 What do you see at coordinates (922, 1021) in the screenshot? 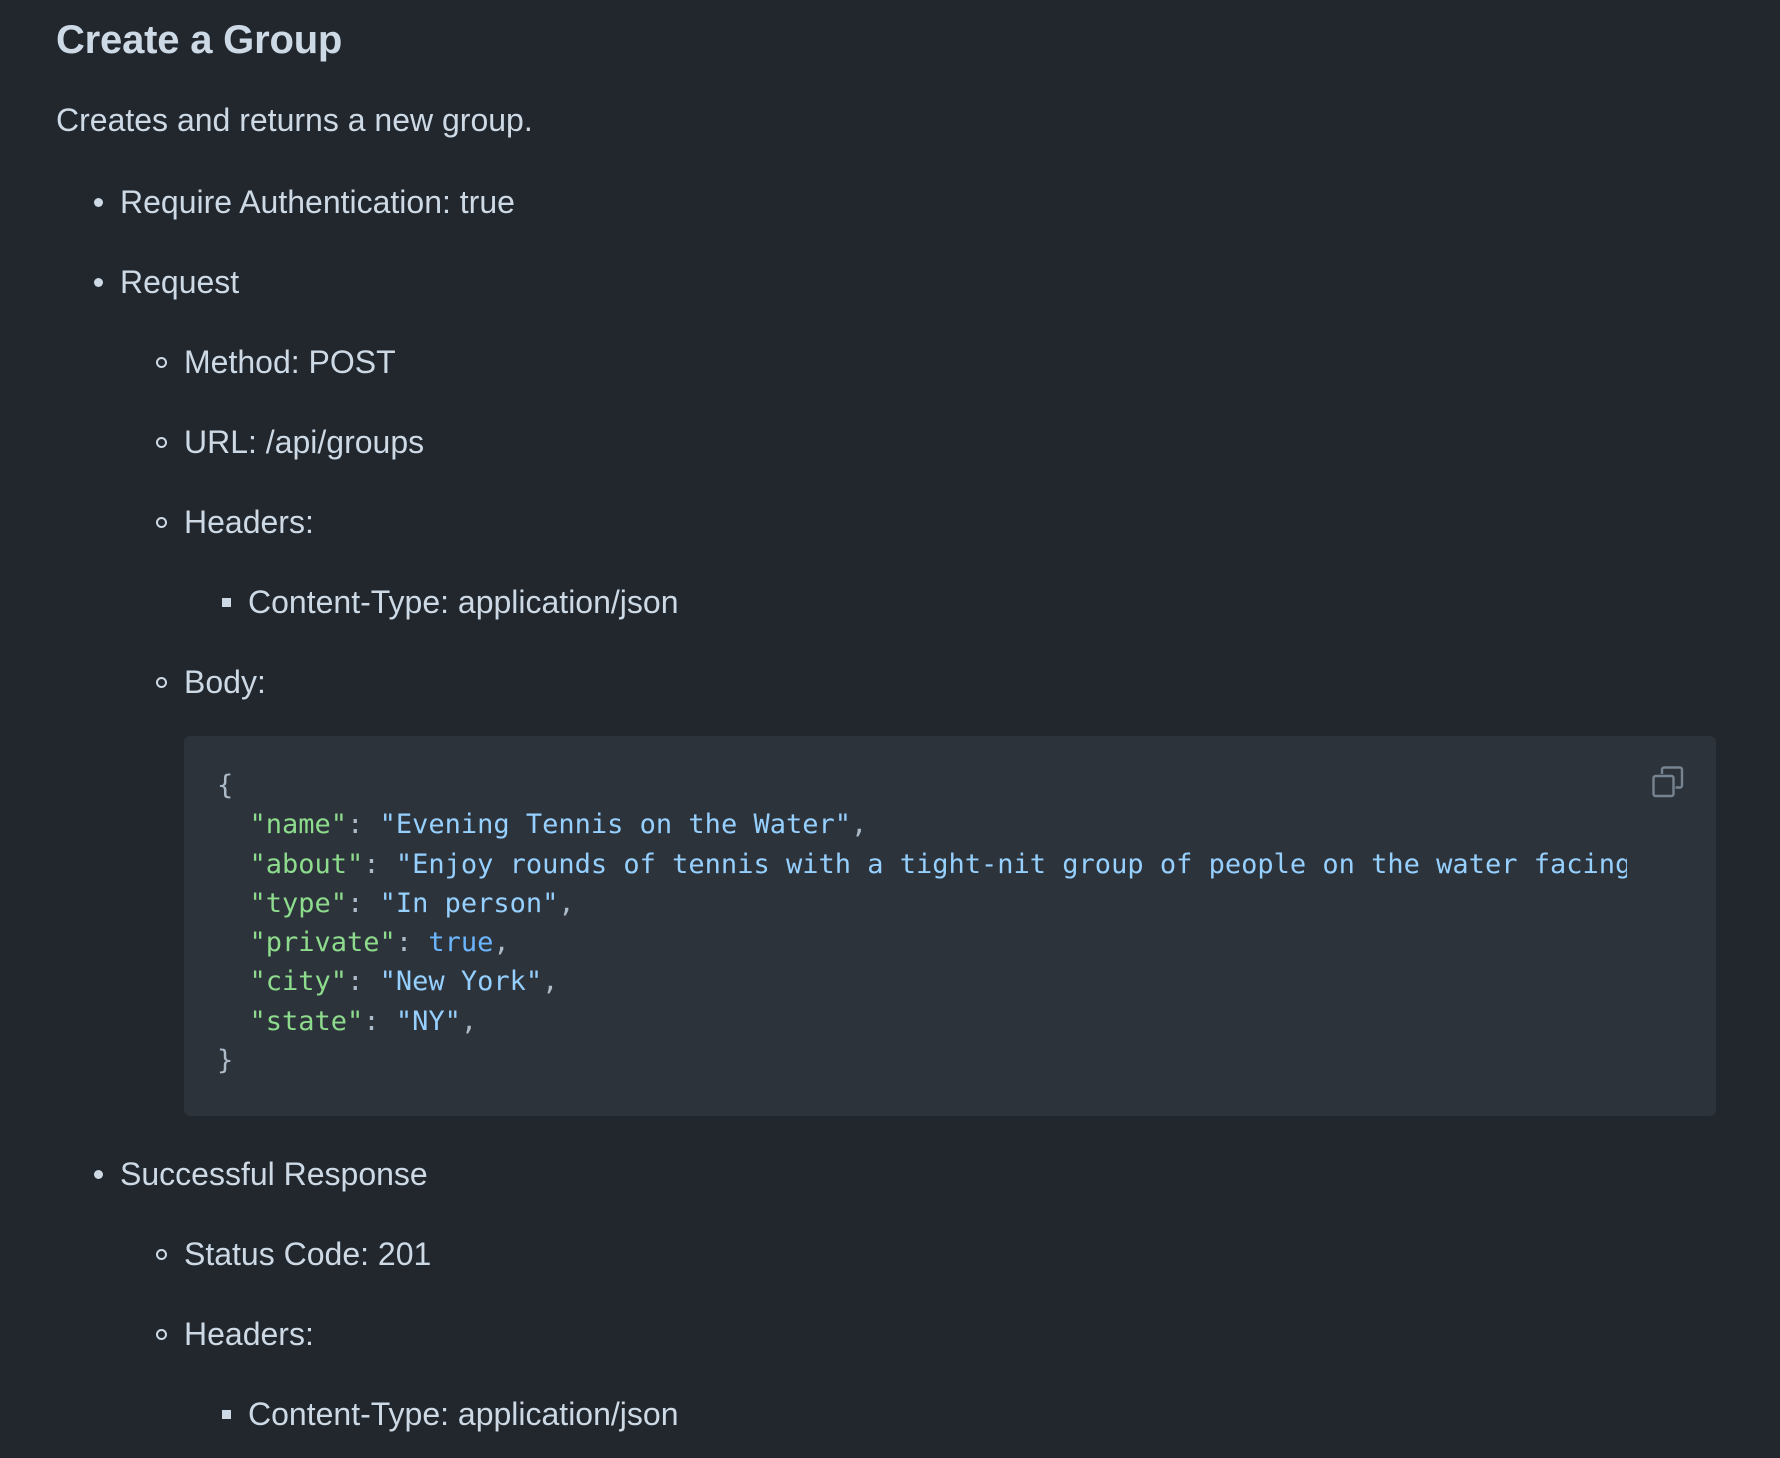
I see `code-line: "state": "NY",` at bounding box center [922, 1021].